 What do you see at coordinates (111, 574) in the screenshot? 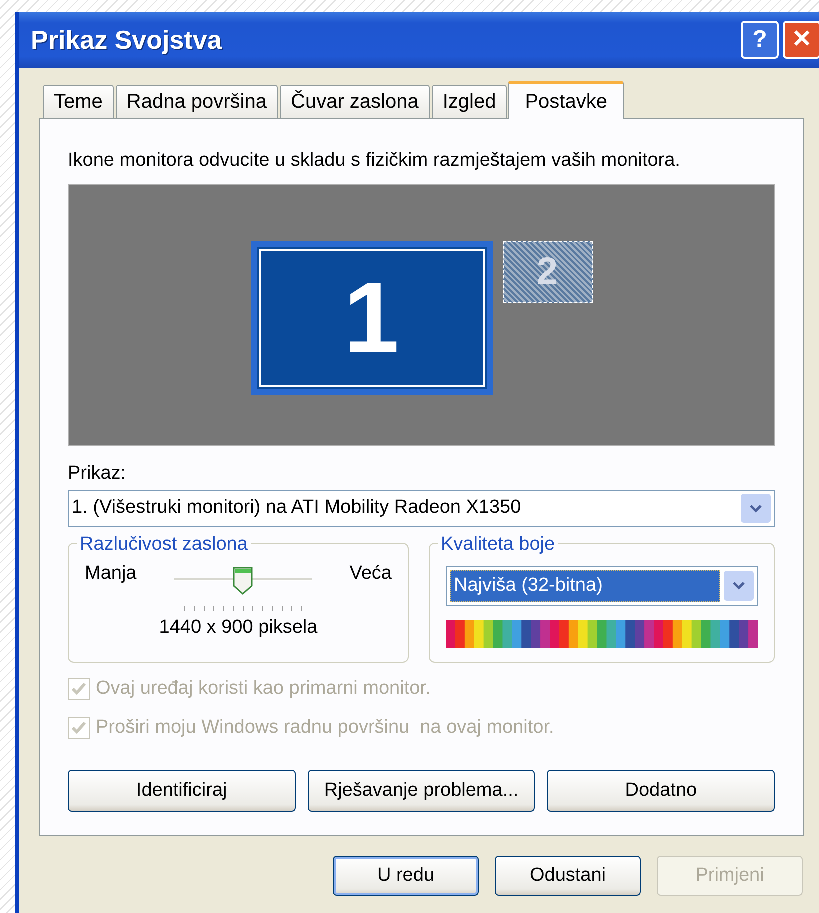
I see `min-label: Manja` at bounding box center [111, 574].